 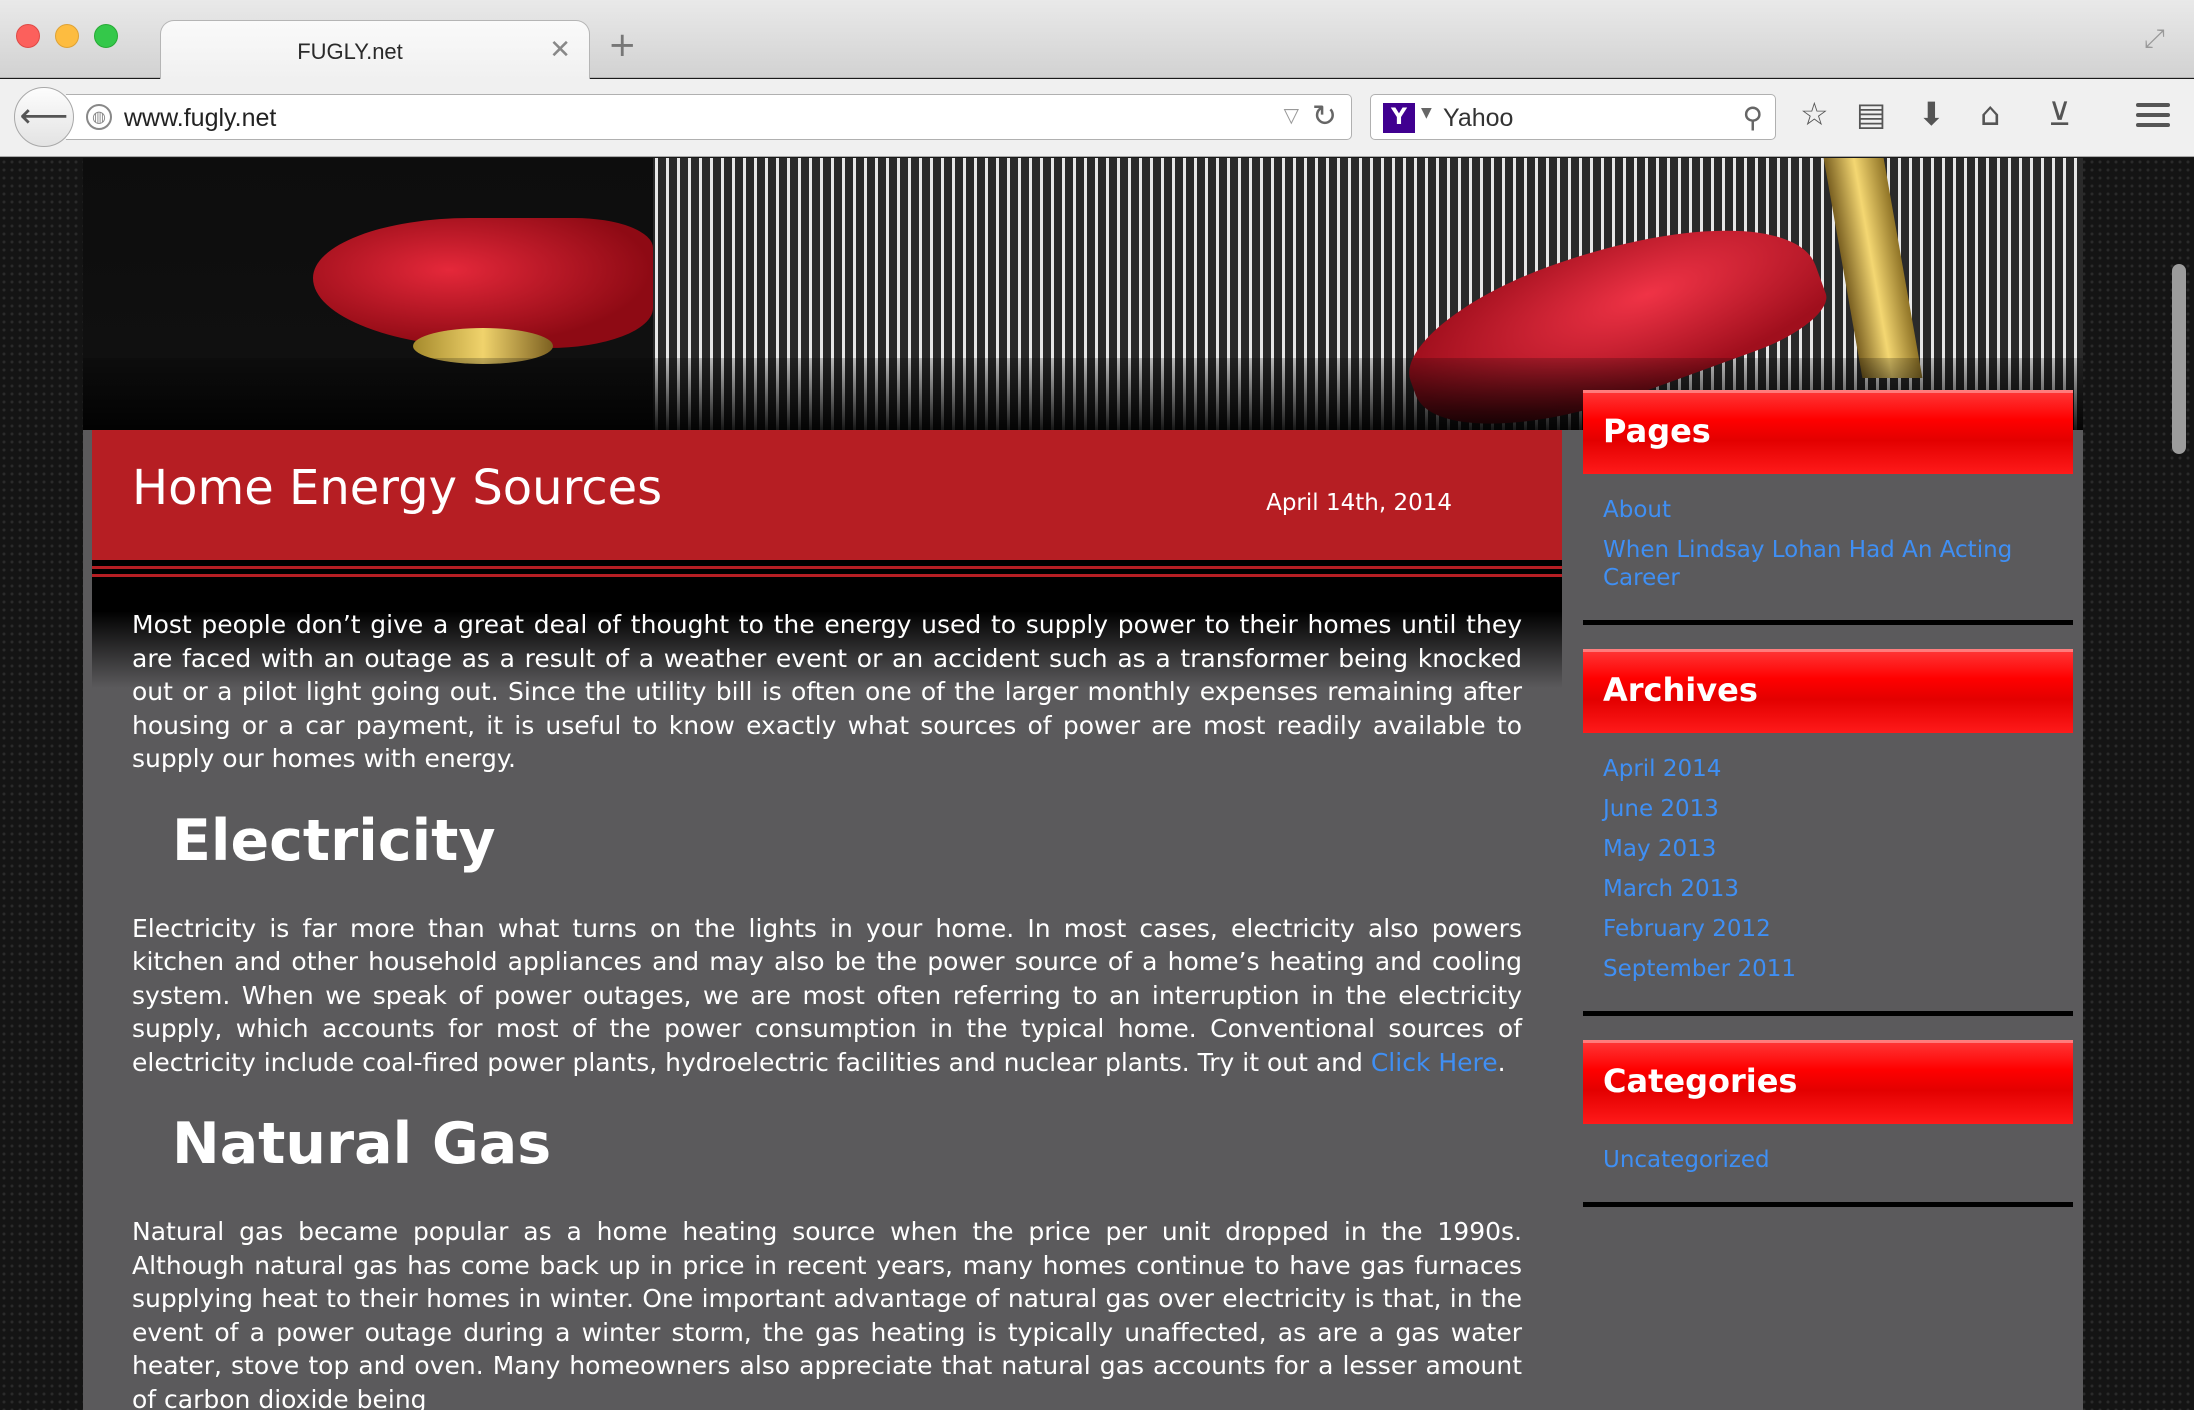 I want to click on heading-natural-gas: Natural Gas, so click(x=362, y=1144).